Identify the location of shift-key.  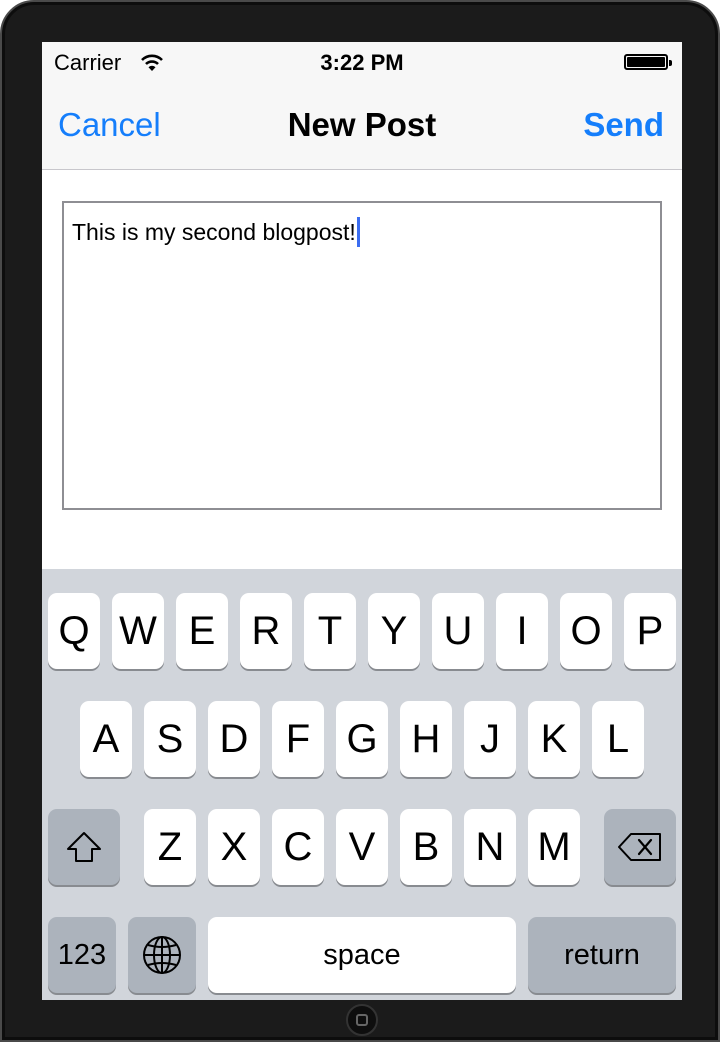
(84, 847).